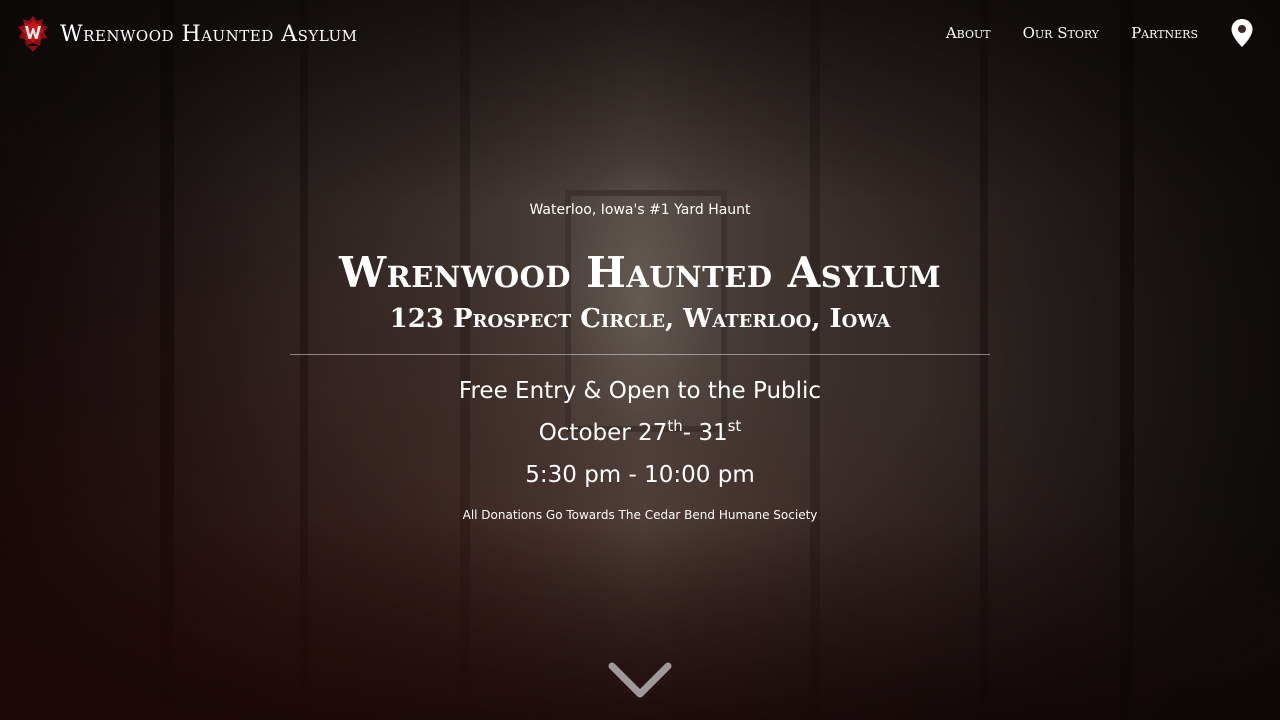 Image resolution: width=1280 pixels, height=720 pixels. What do you see at coordinates (705, 433) in the screenshot?
I see `date-separator-end: - 31` at bounding box center [705, 433].